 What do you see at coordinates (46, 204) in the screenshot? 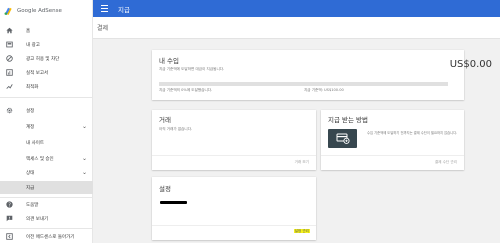
I see `sidebar-item-help: ? 도움말` at bounding box center [46, 204].